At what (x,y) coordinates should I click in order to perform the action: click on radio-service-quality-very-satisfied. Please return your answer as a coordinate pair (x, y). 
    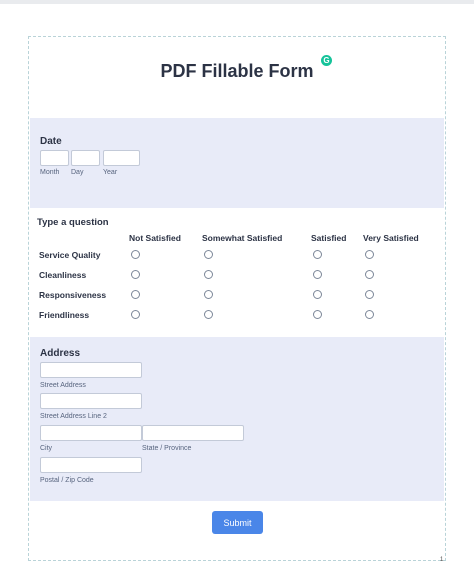
    Looking at the image, I should click on (369, 254).